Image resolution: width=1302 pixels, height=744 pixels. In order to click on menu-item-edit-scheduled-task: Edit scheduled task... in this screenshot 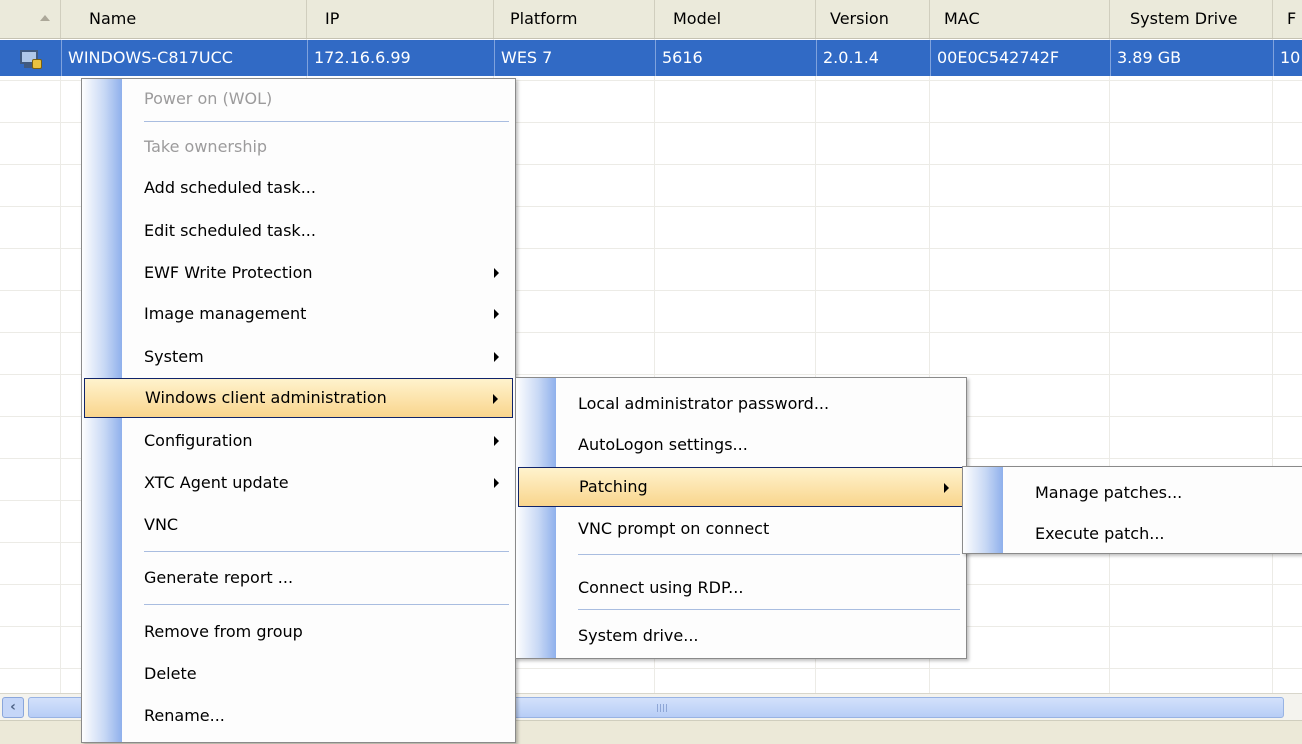, I will do `click(298, 231)`.